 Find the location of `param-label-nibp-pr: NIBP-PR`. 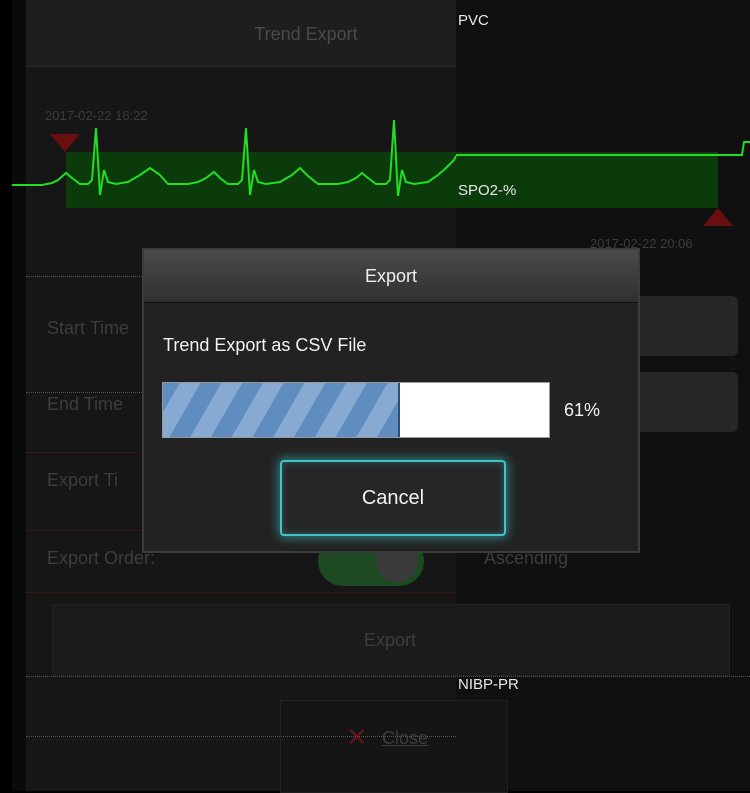

param-label-nibp-pr: NIBP-PR is located at coordinates (488, 684).